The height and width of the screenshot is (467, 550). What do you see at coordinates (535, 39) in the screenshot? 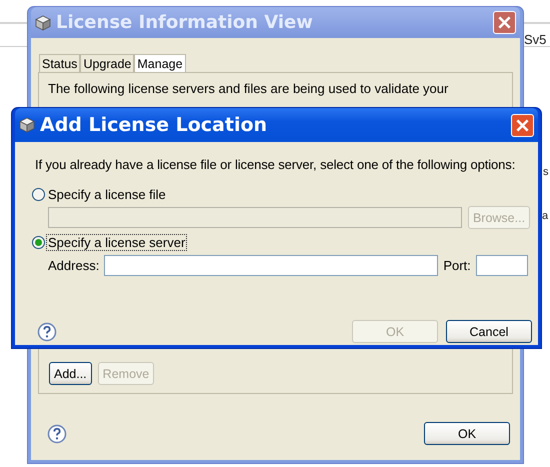
I see `background-text: Sv5` at bounding box center [535, 39].